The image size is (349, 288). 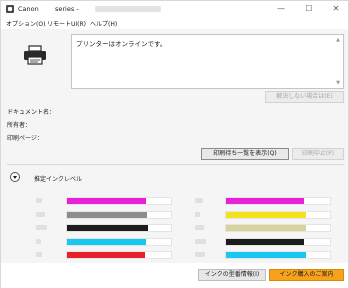 What do you see at coordinates (309, 9) in the screenshot?
I see `maximize-button: ☐` at bounding box center [309, 9].